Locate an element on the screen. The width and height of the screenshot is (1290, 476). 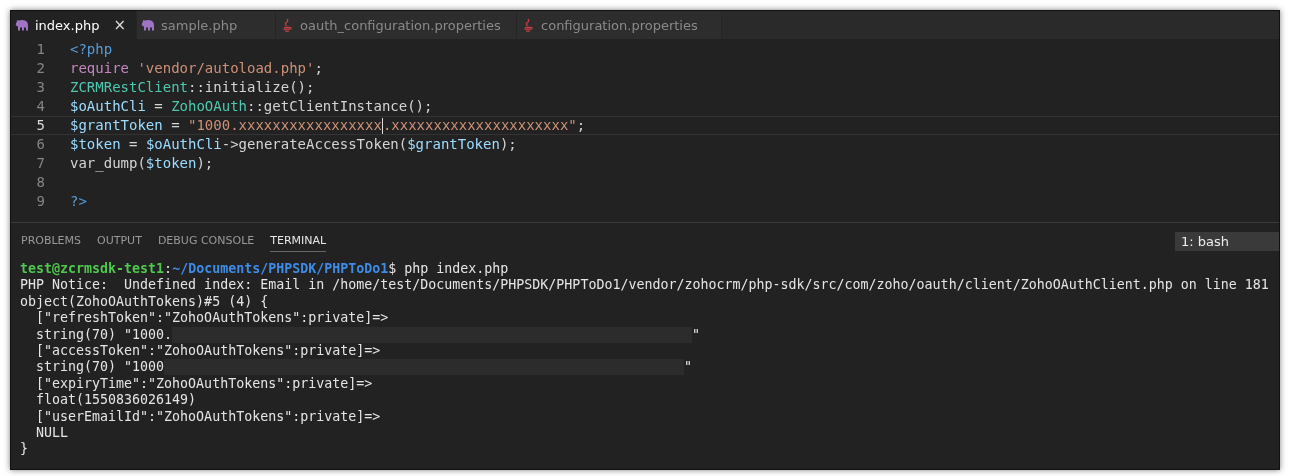
terminal-line: ["expiryTime":"ZohoOAuthTokens":private]=> is located at coordinates (204, 384).